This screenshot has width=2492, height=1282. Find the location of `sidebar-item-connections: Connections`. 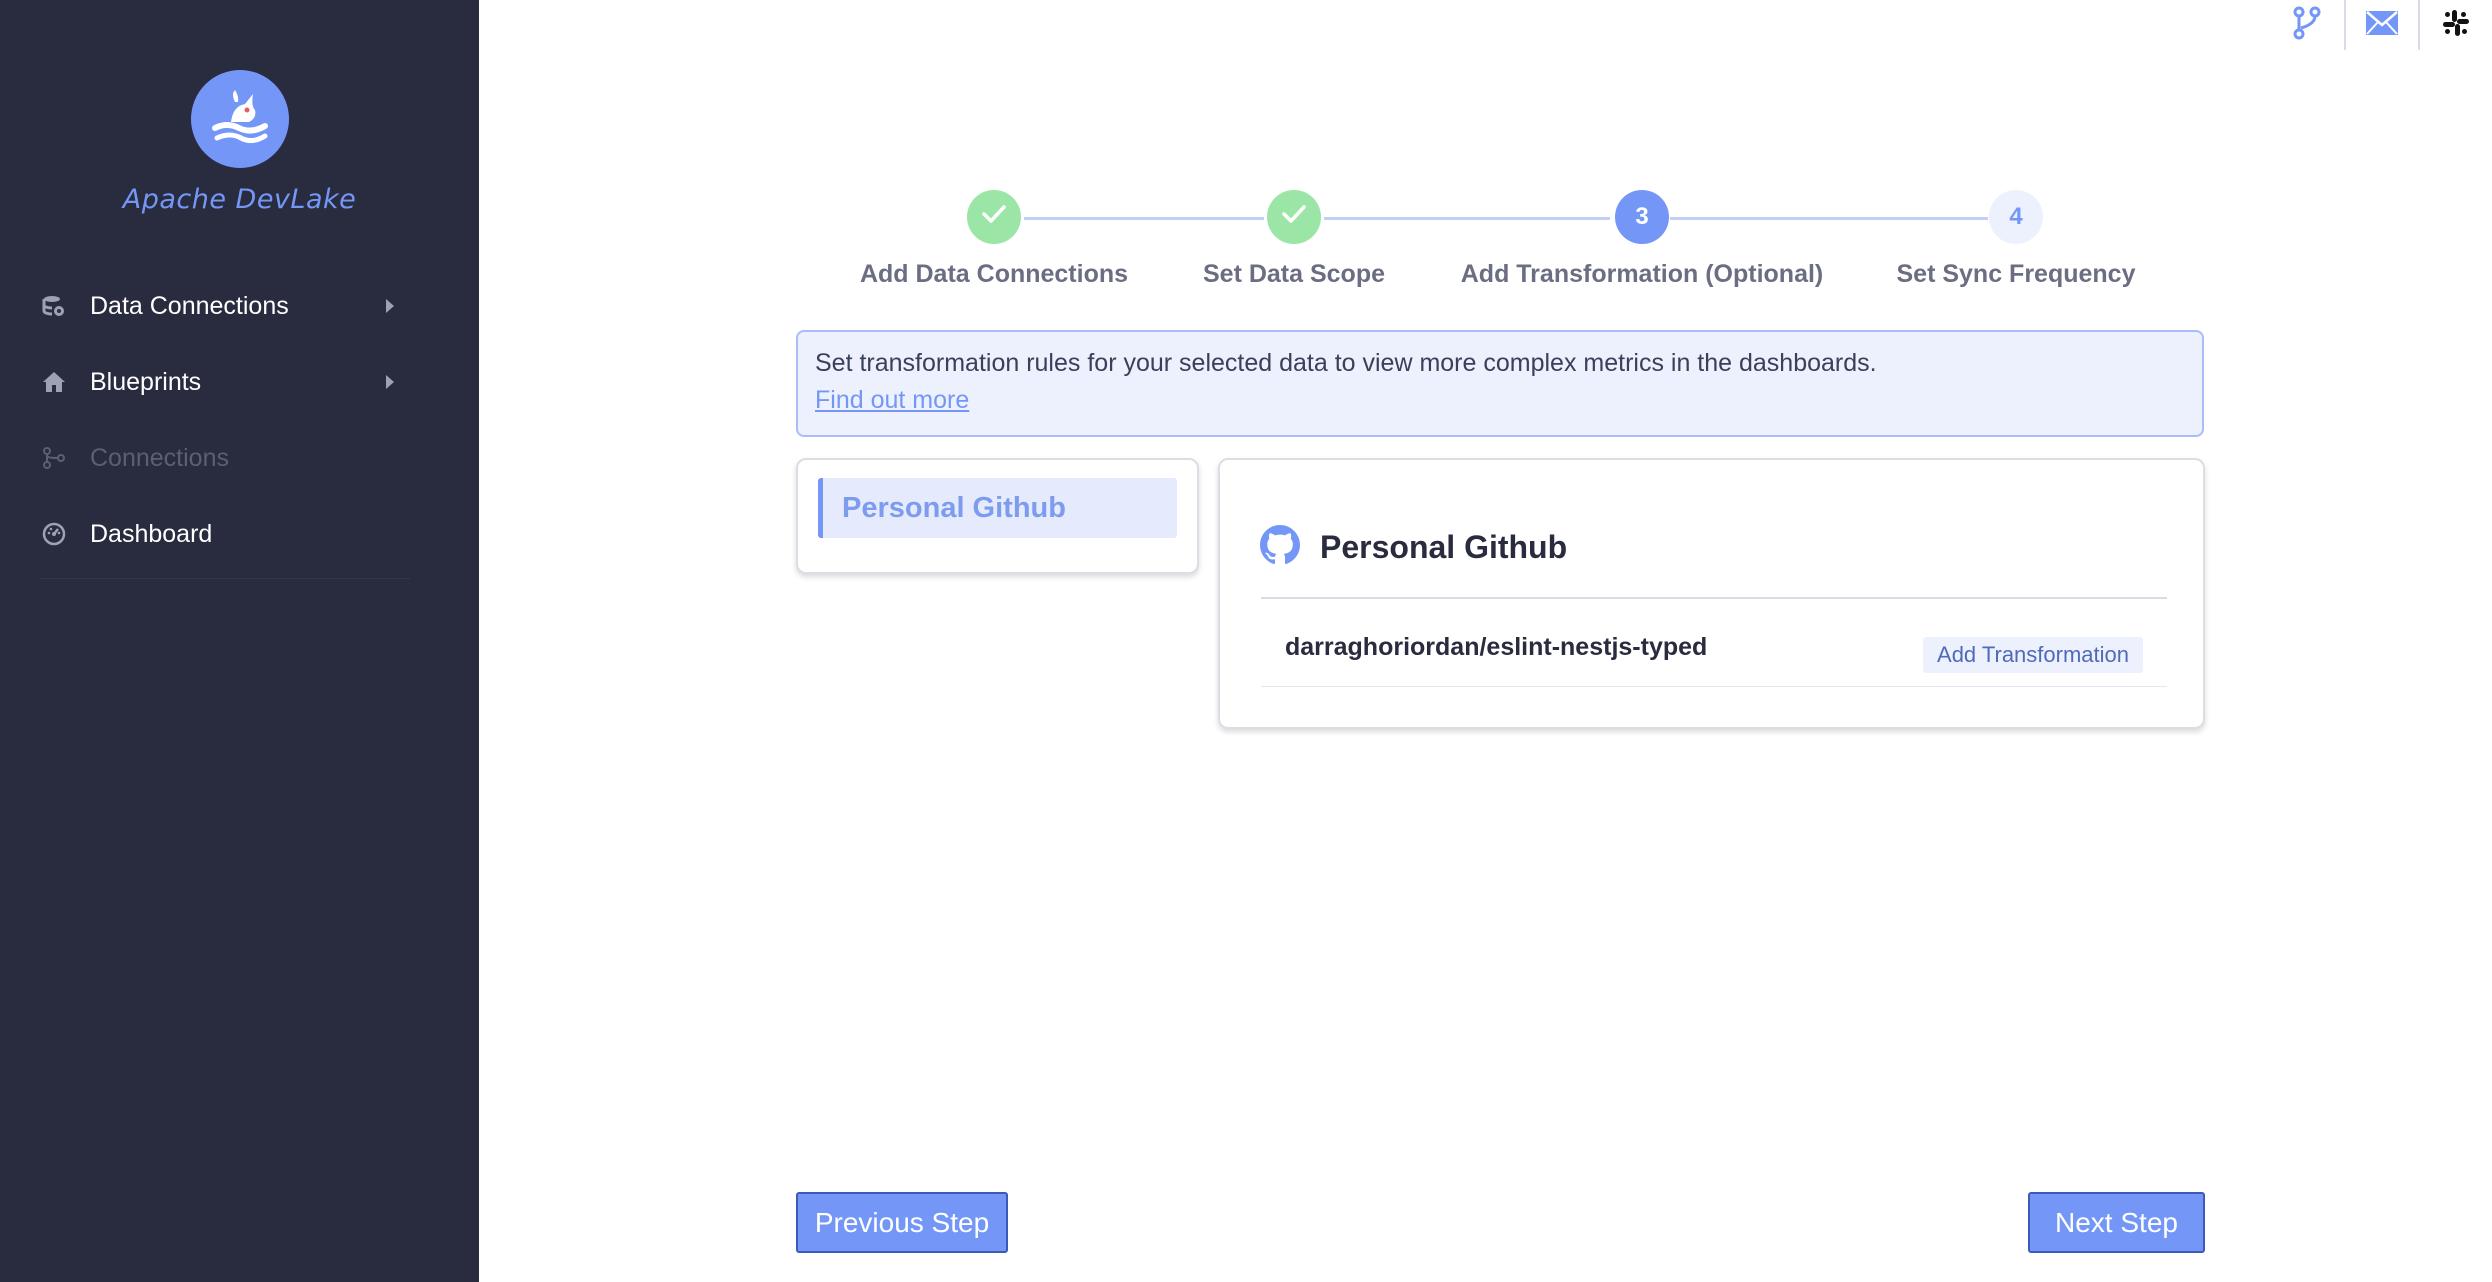

sidebar-item-connections: Connections is located at coordinates (239, 458).